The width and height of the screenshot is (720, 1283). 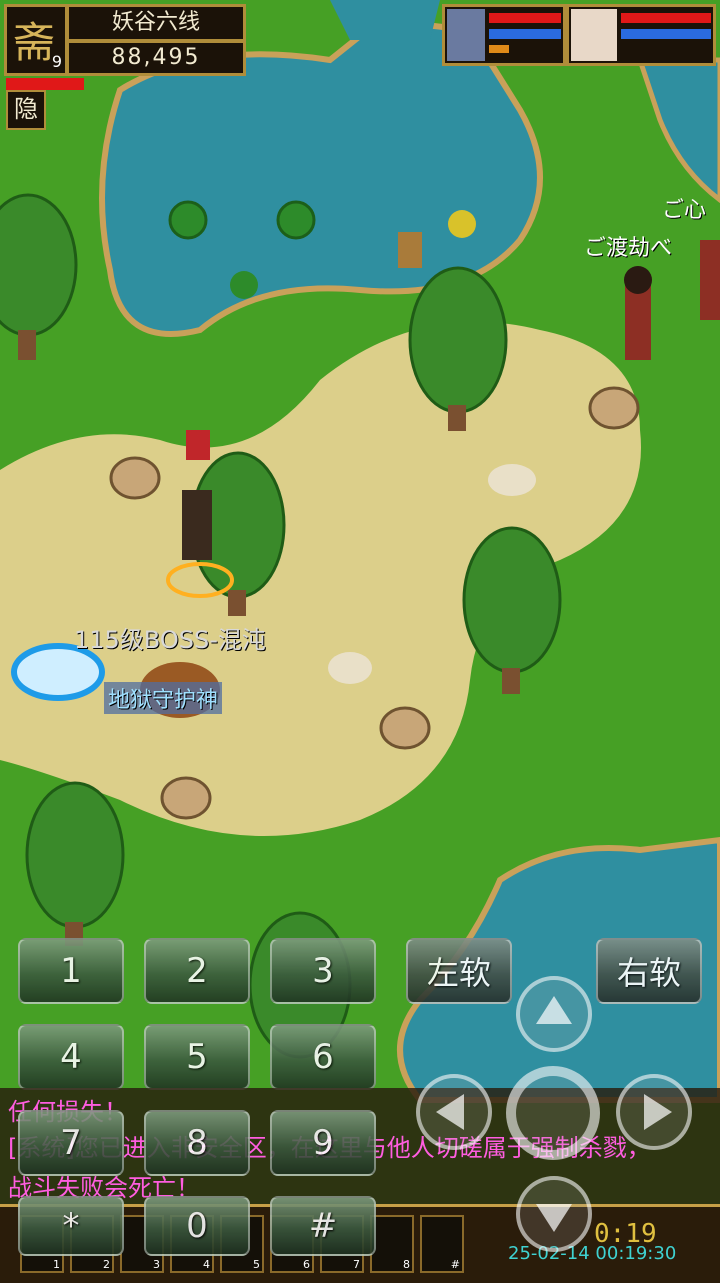 I want to click on skill-slot-9: #, so click(x=442, y=1244).